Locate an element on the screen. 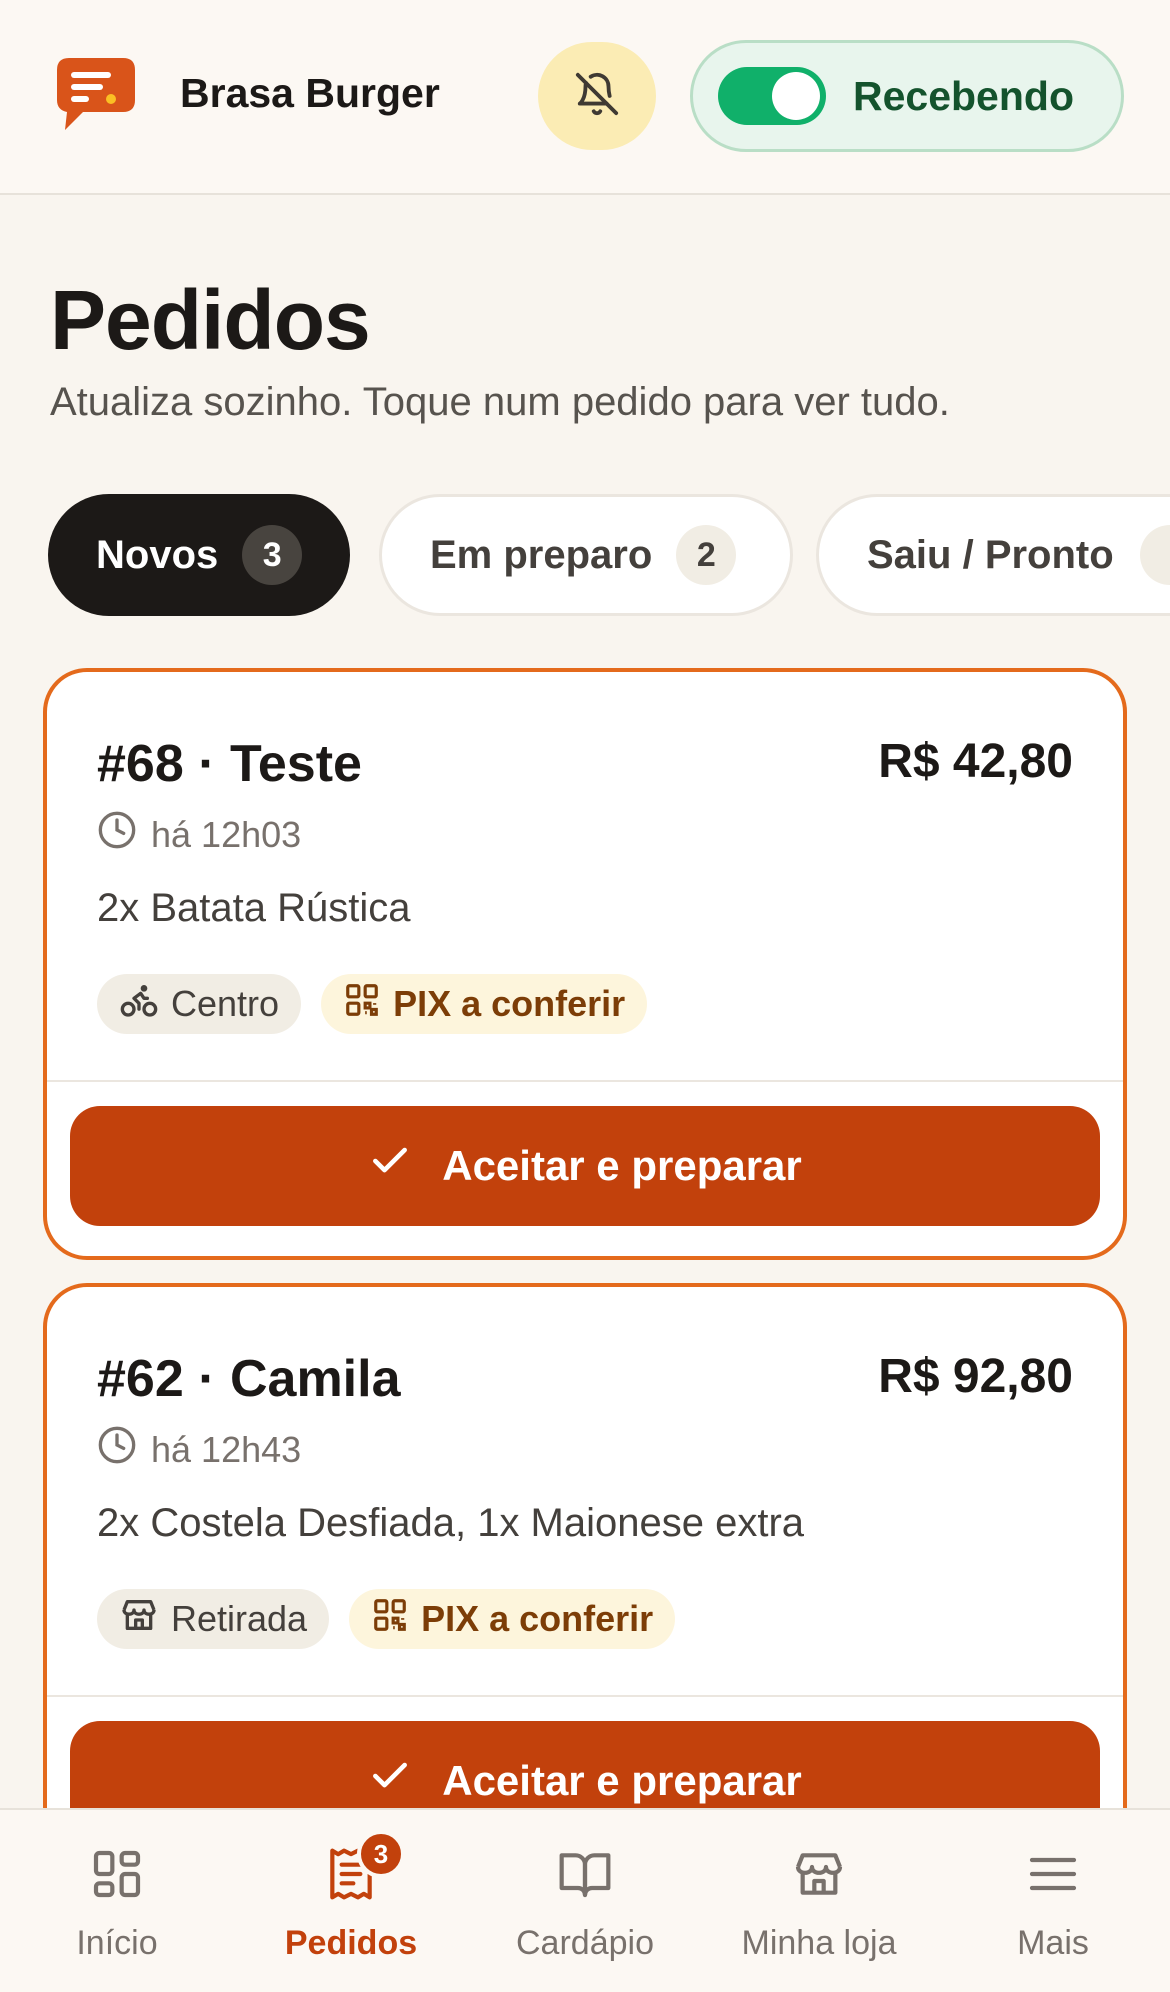  nav-item-cardapio: Cardápio is located at coordinates (585, 1901).